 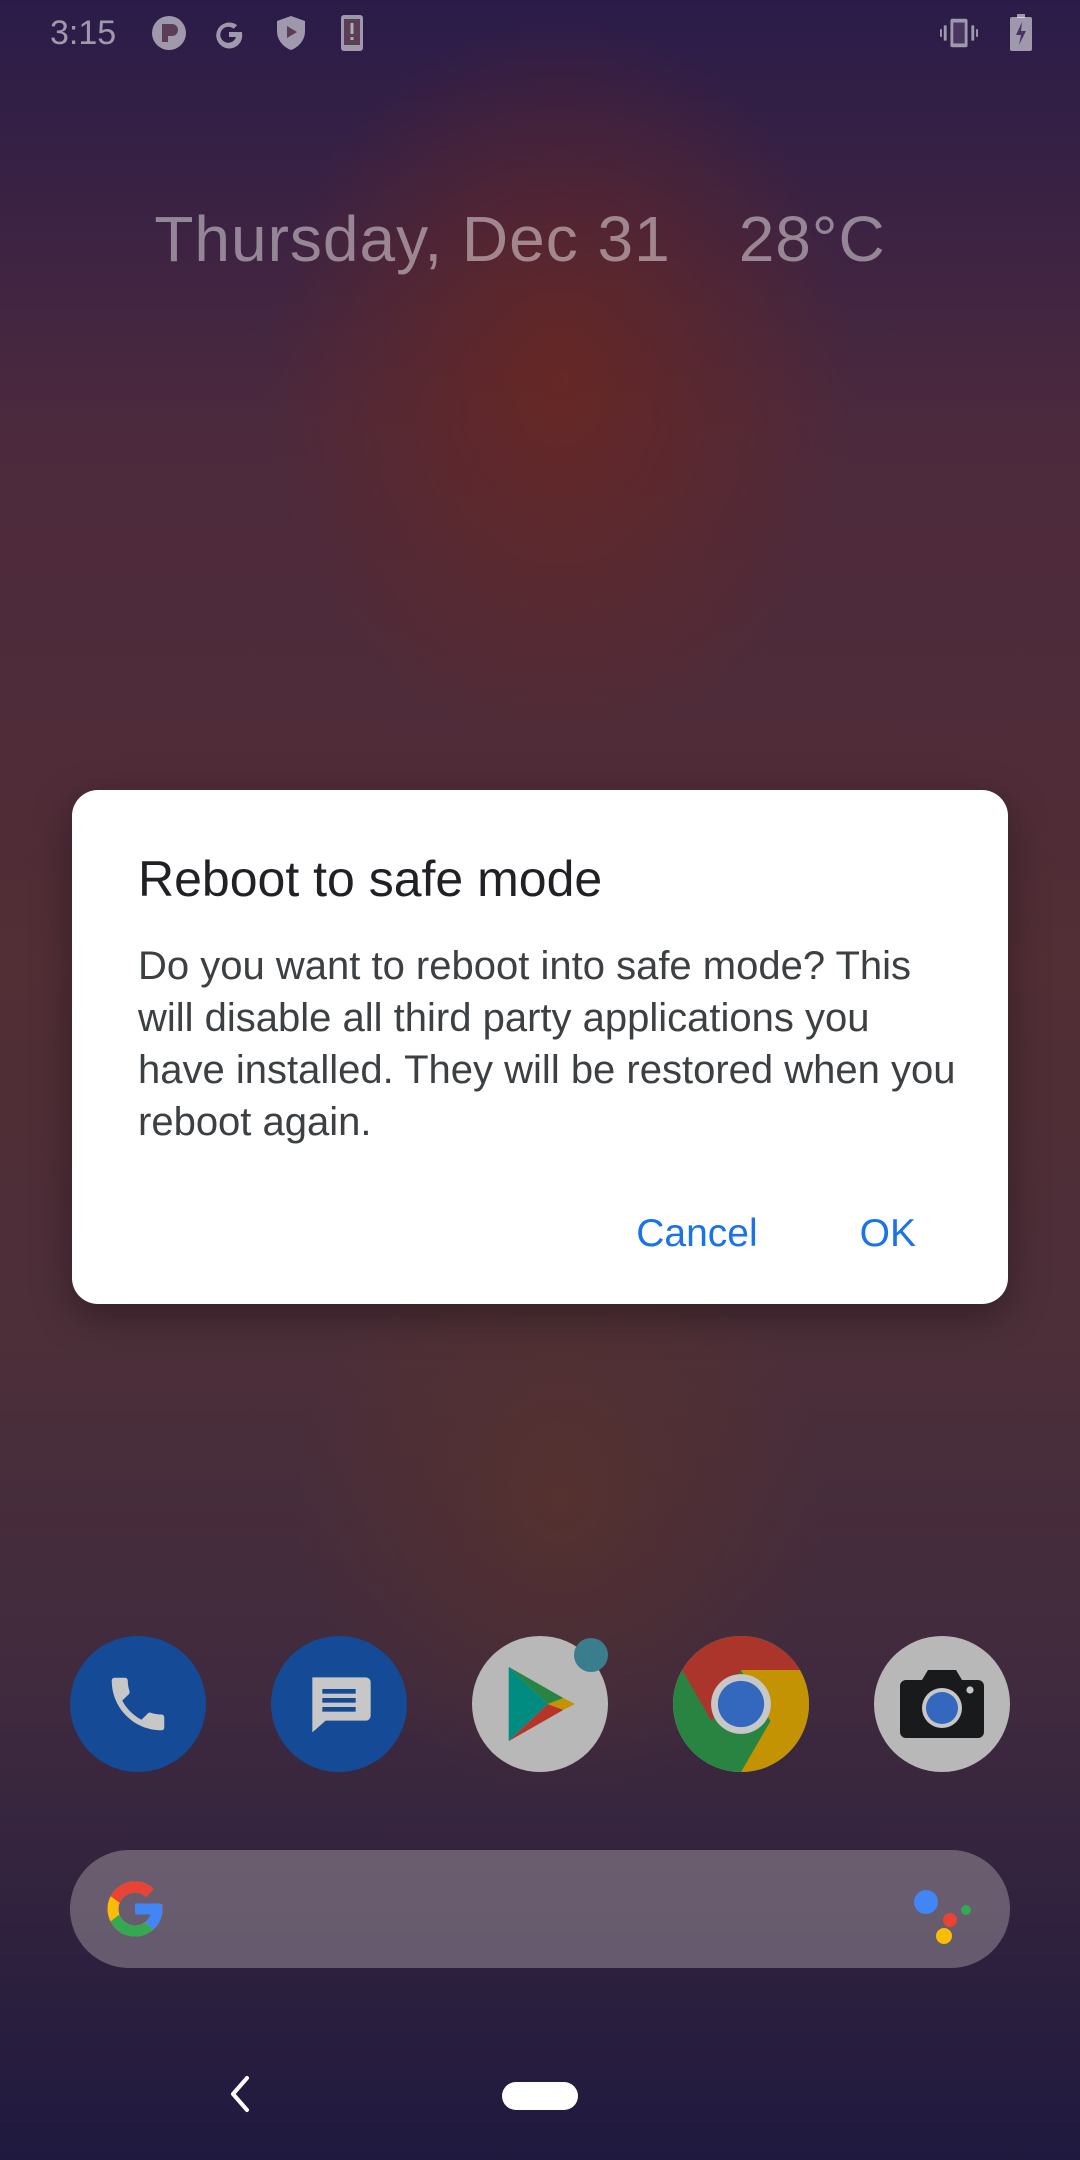 I want to click on play-store-icon, so click(x=542, y=1704).